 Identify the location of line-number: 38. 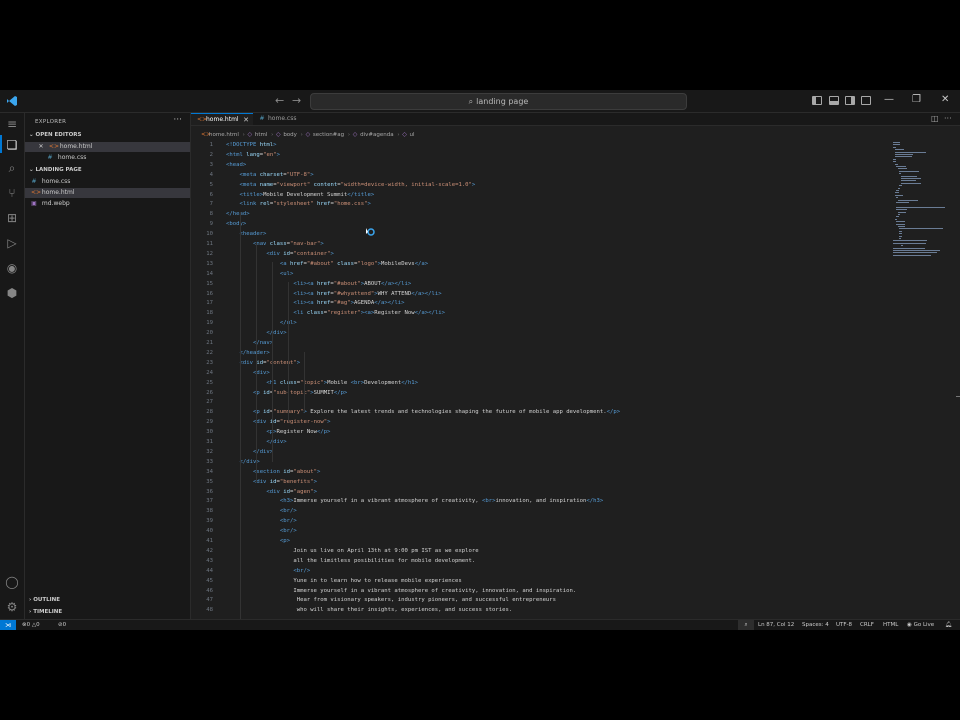
(209, 511).